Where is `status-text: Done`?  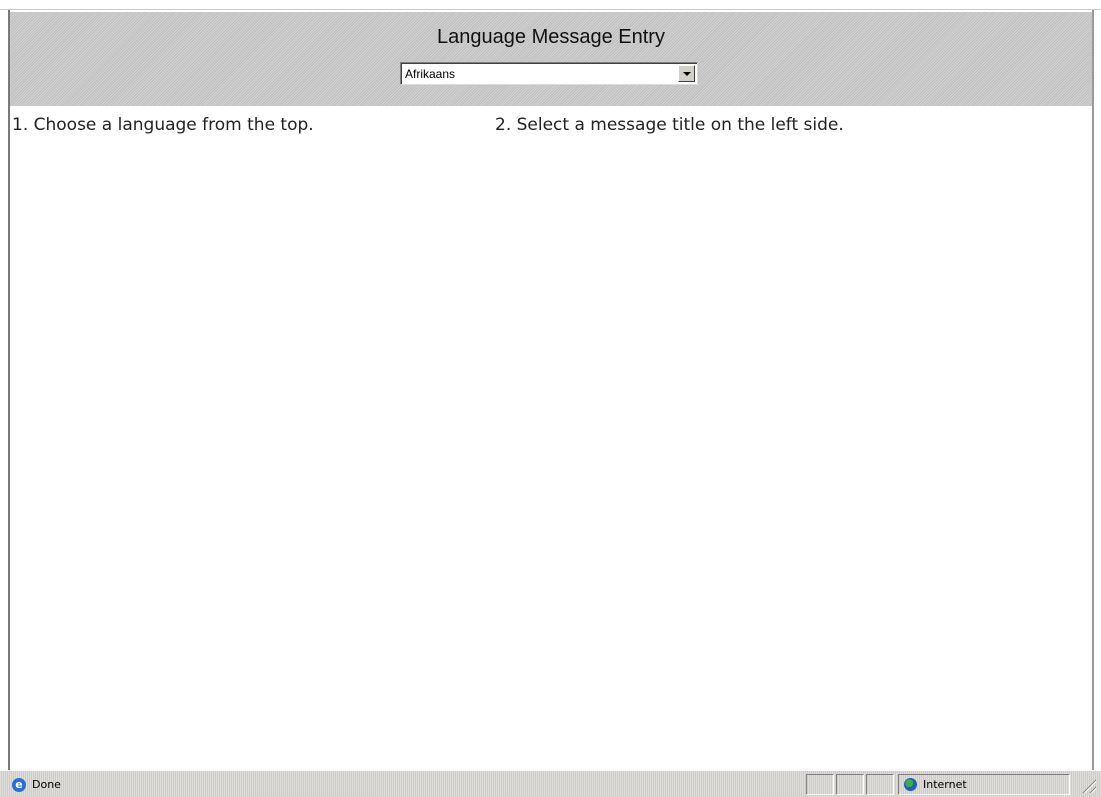 status-text: Done is located at coordinates (46, 784).